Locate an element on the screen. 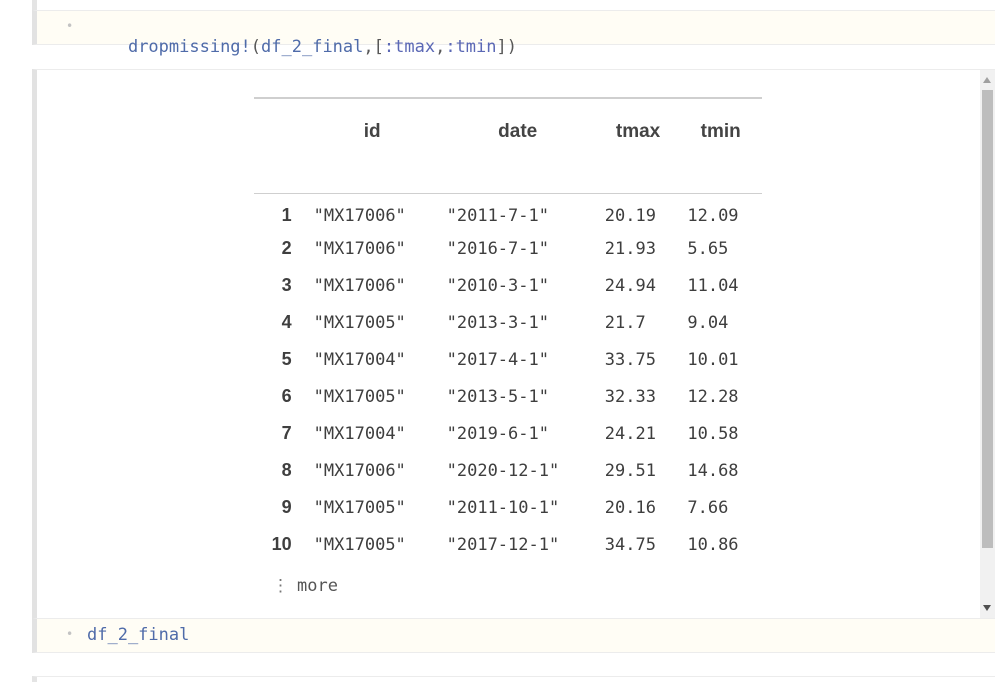 Image resolution: width=995 pixels, height=682 pixels. table-row: 2 "MX17006" "2016-7-1" 21.93 5.65 is located at coordinates (508, 248).